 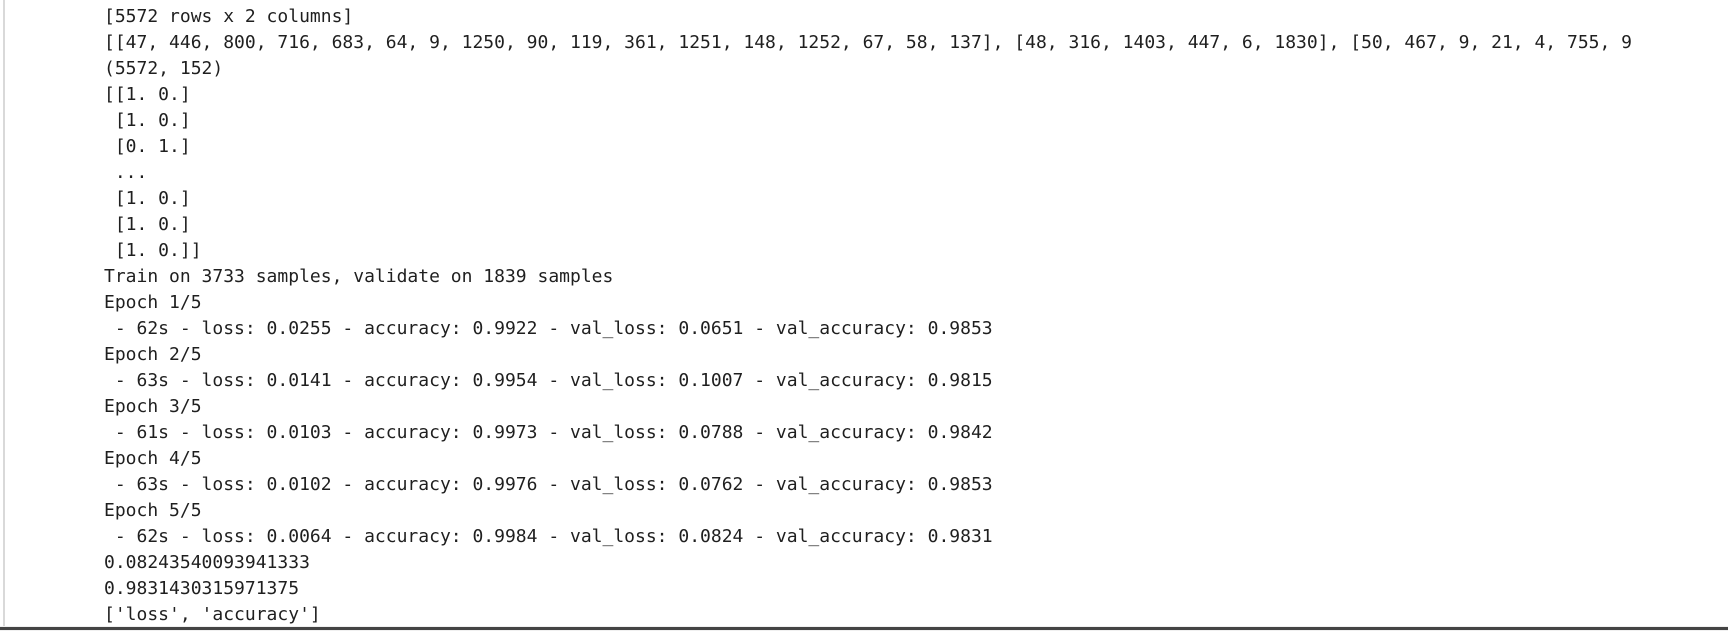 I want to click on output-line-epoch-header: Epoch 1/5, so click(x=153, y=302).